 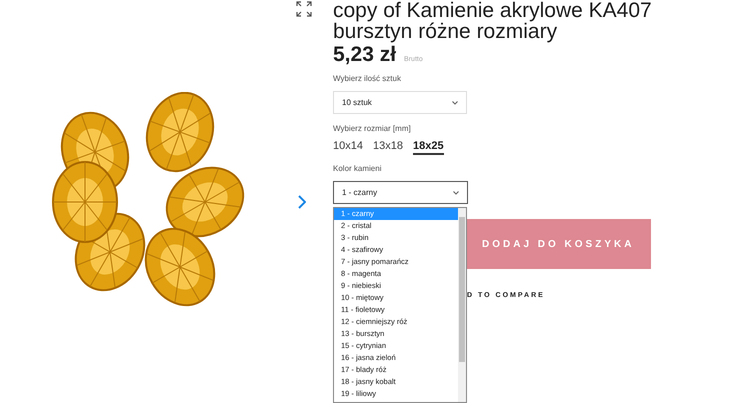 What do you see at coordinates (462, 305) in the screenshot?
I see `scrollbar` at bounding box center [462, 305].